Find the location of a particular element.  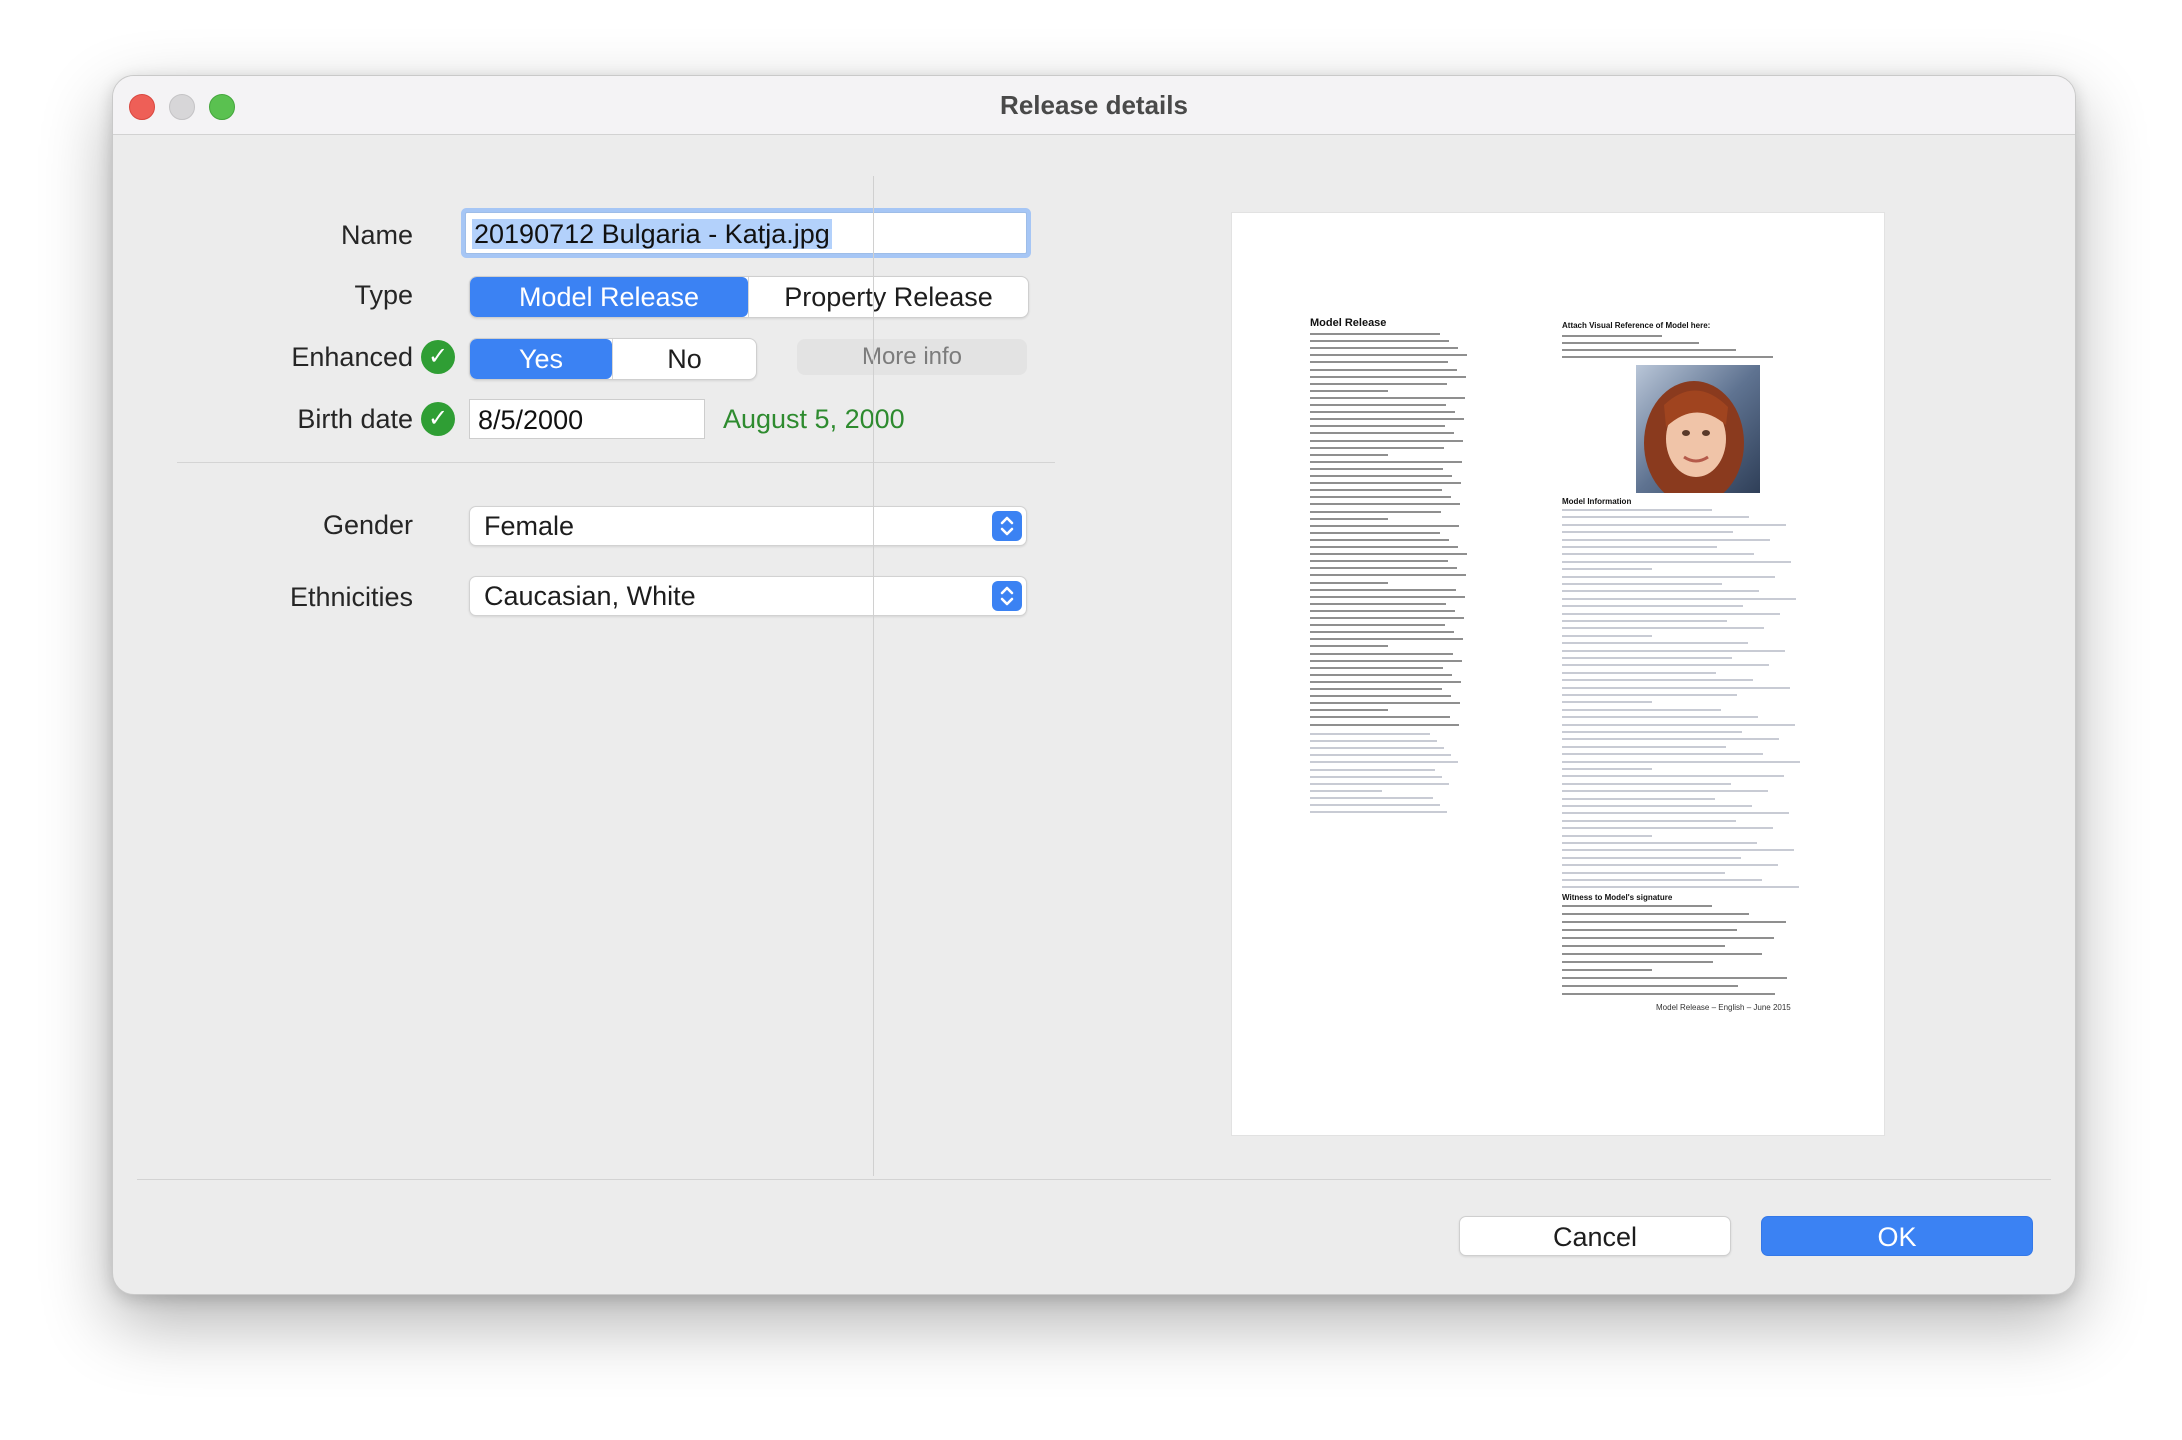

doc-witness-title: Witness to Model's signature is located at coordinates (1617, 897).